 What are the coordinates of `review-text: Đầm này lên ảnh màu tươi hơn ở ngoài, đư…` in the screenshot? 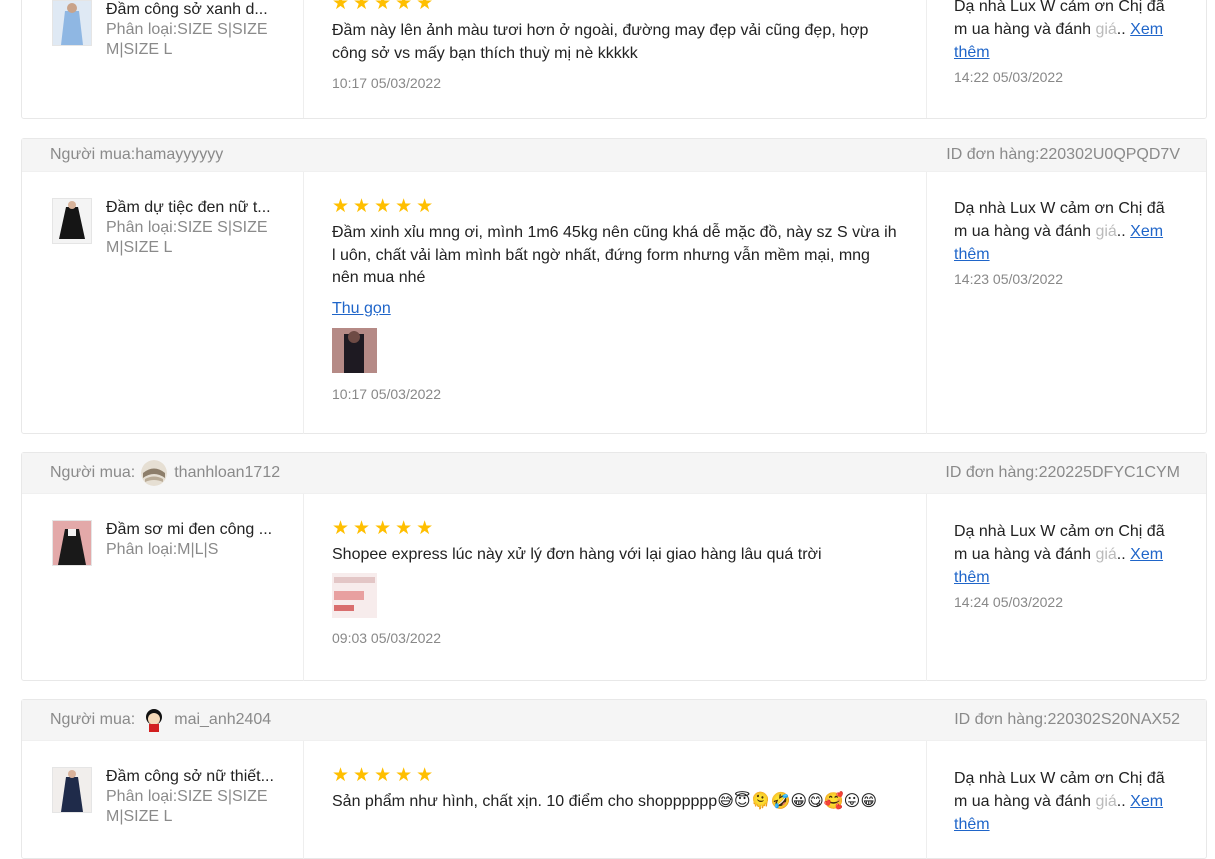 It's located at (600, 42).